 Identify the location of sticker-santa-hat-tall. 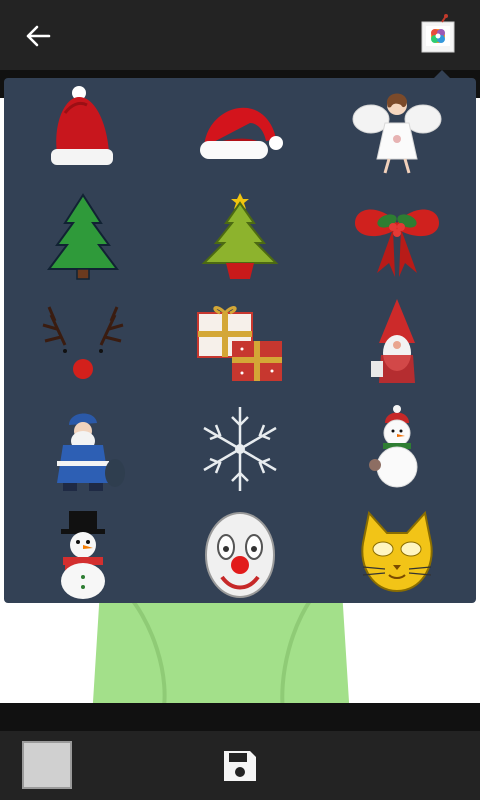
(82, 131).